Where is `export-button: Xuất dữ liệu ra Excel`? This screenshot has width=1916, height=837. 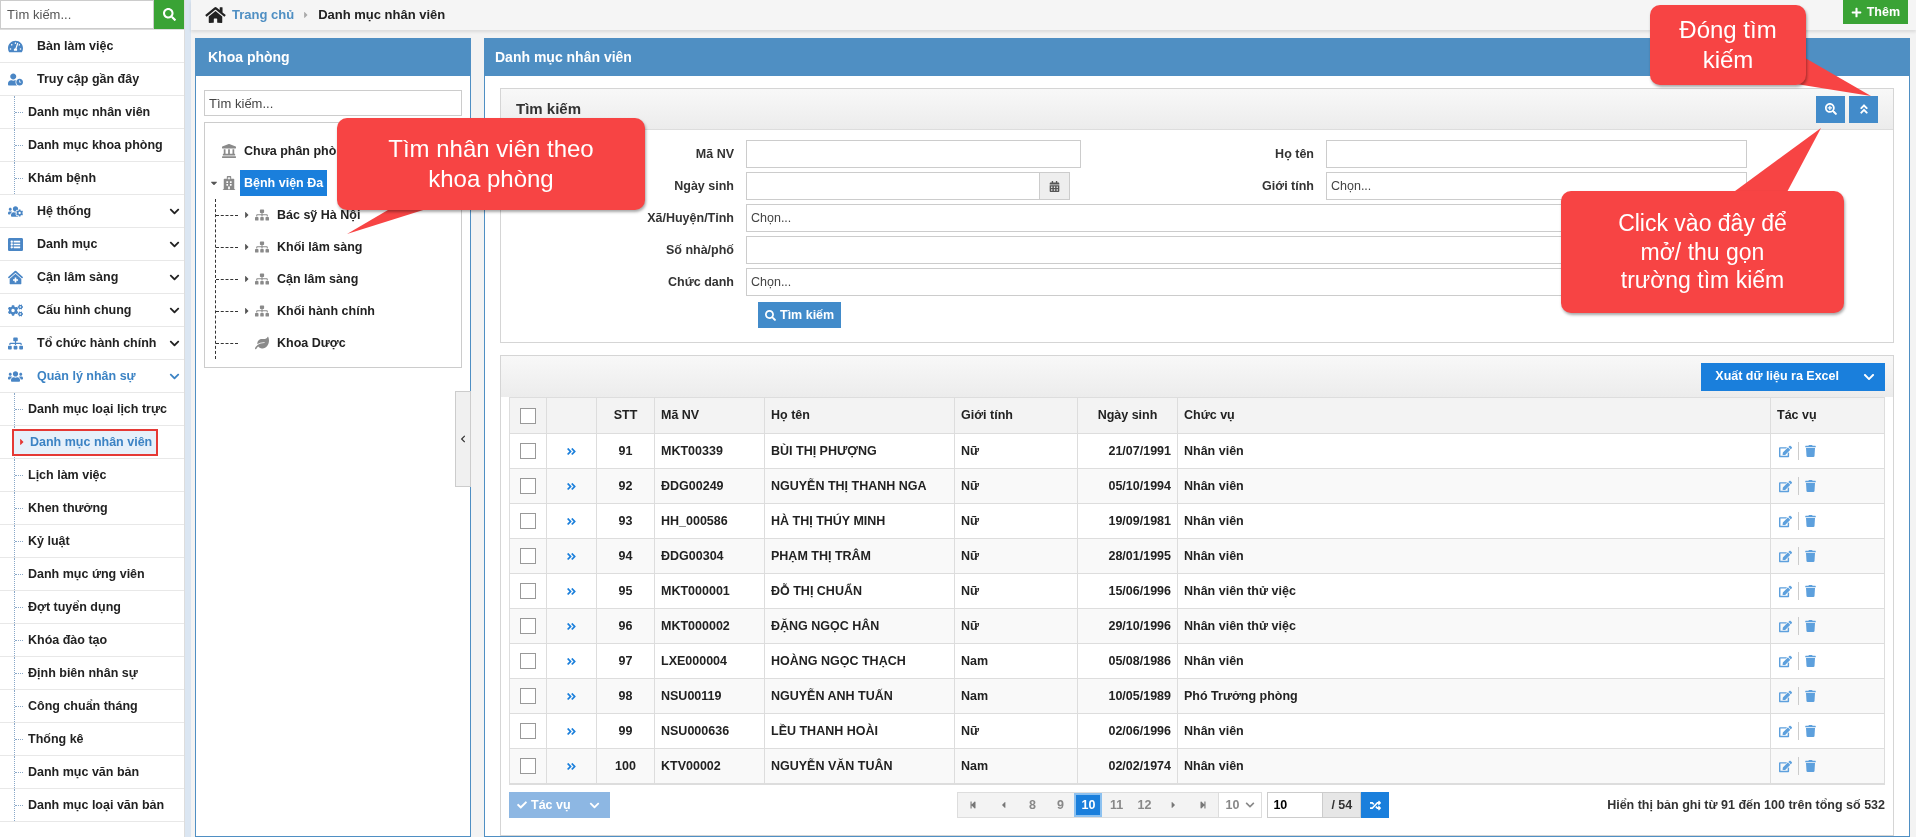 export-button: Xuất dữ liệu ra Excel is located at coordinates (1793, 376).